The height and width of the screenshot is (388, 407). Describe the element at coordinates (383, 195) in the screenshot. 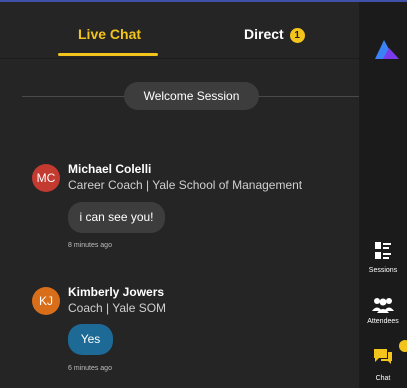

I see `right-sidebar: Sessions Attendees Chat` at that location.